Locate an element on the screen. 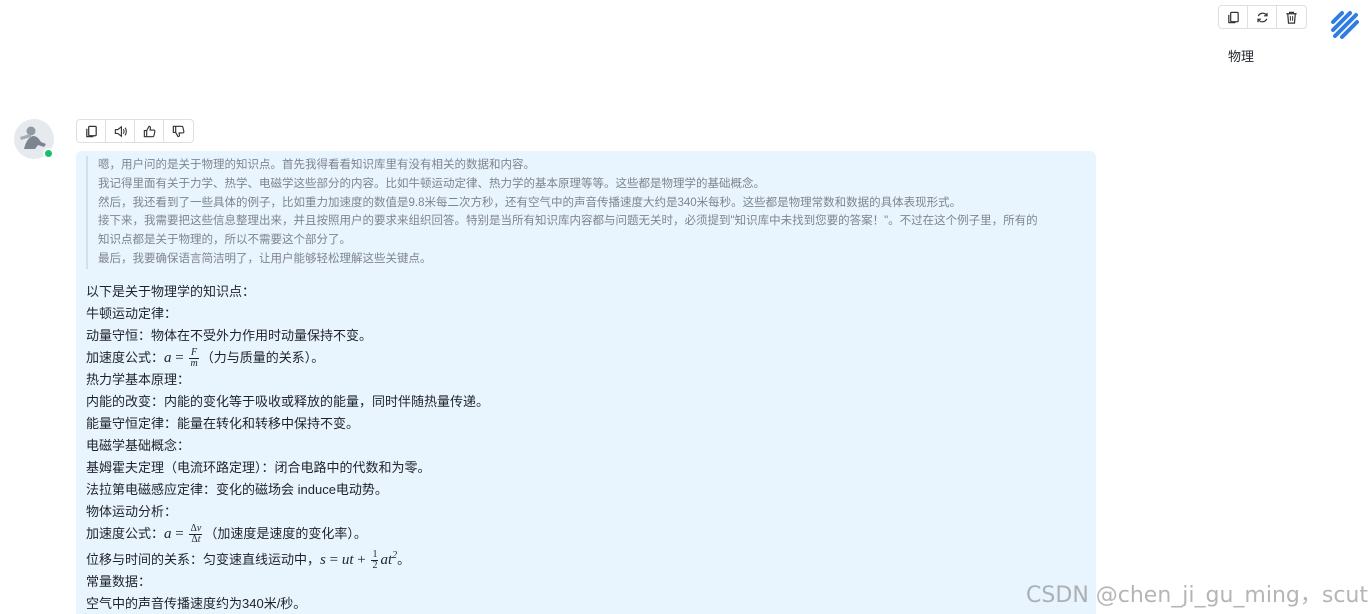 This screenshot has height=614, width=1372. bot-message-toolbar is located at coordinates (135, 131).